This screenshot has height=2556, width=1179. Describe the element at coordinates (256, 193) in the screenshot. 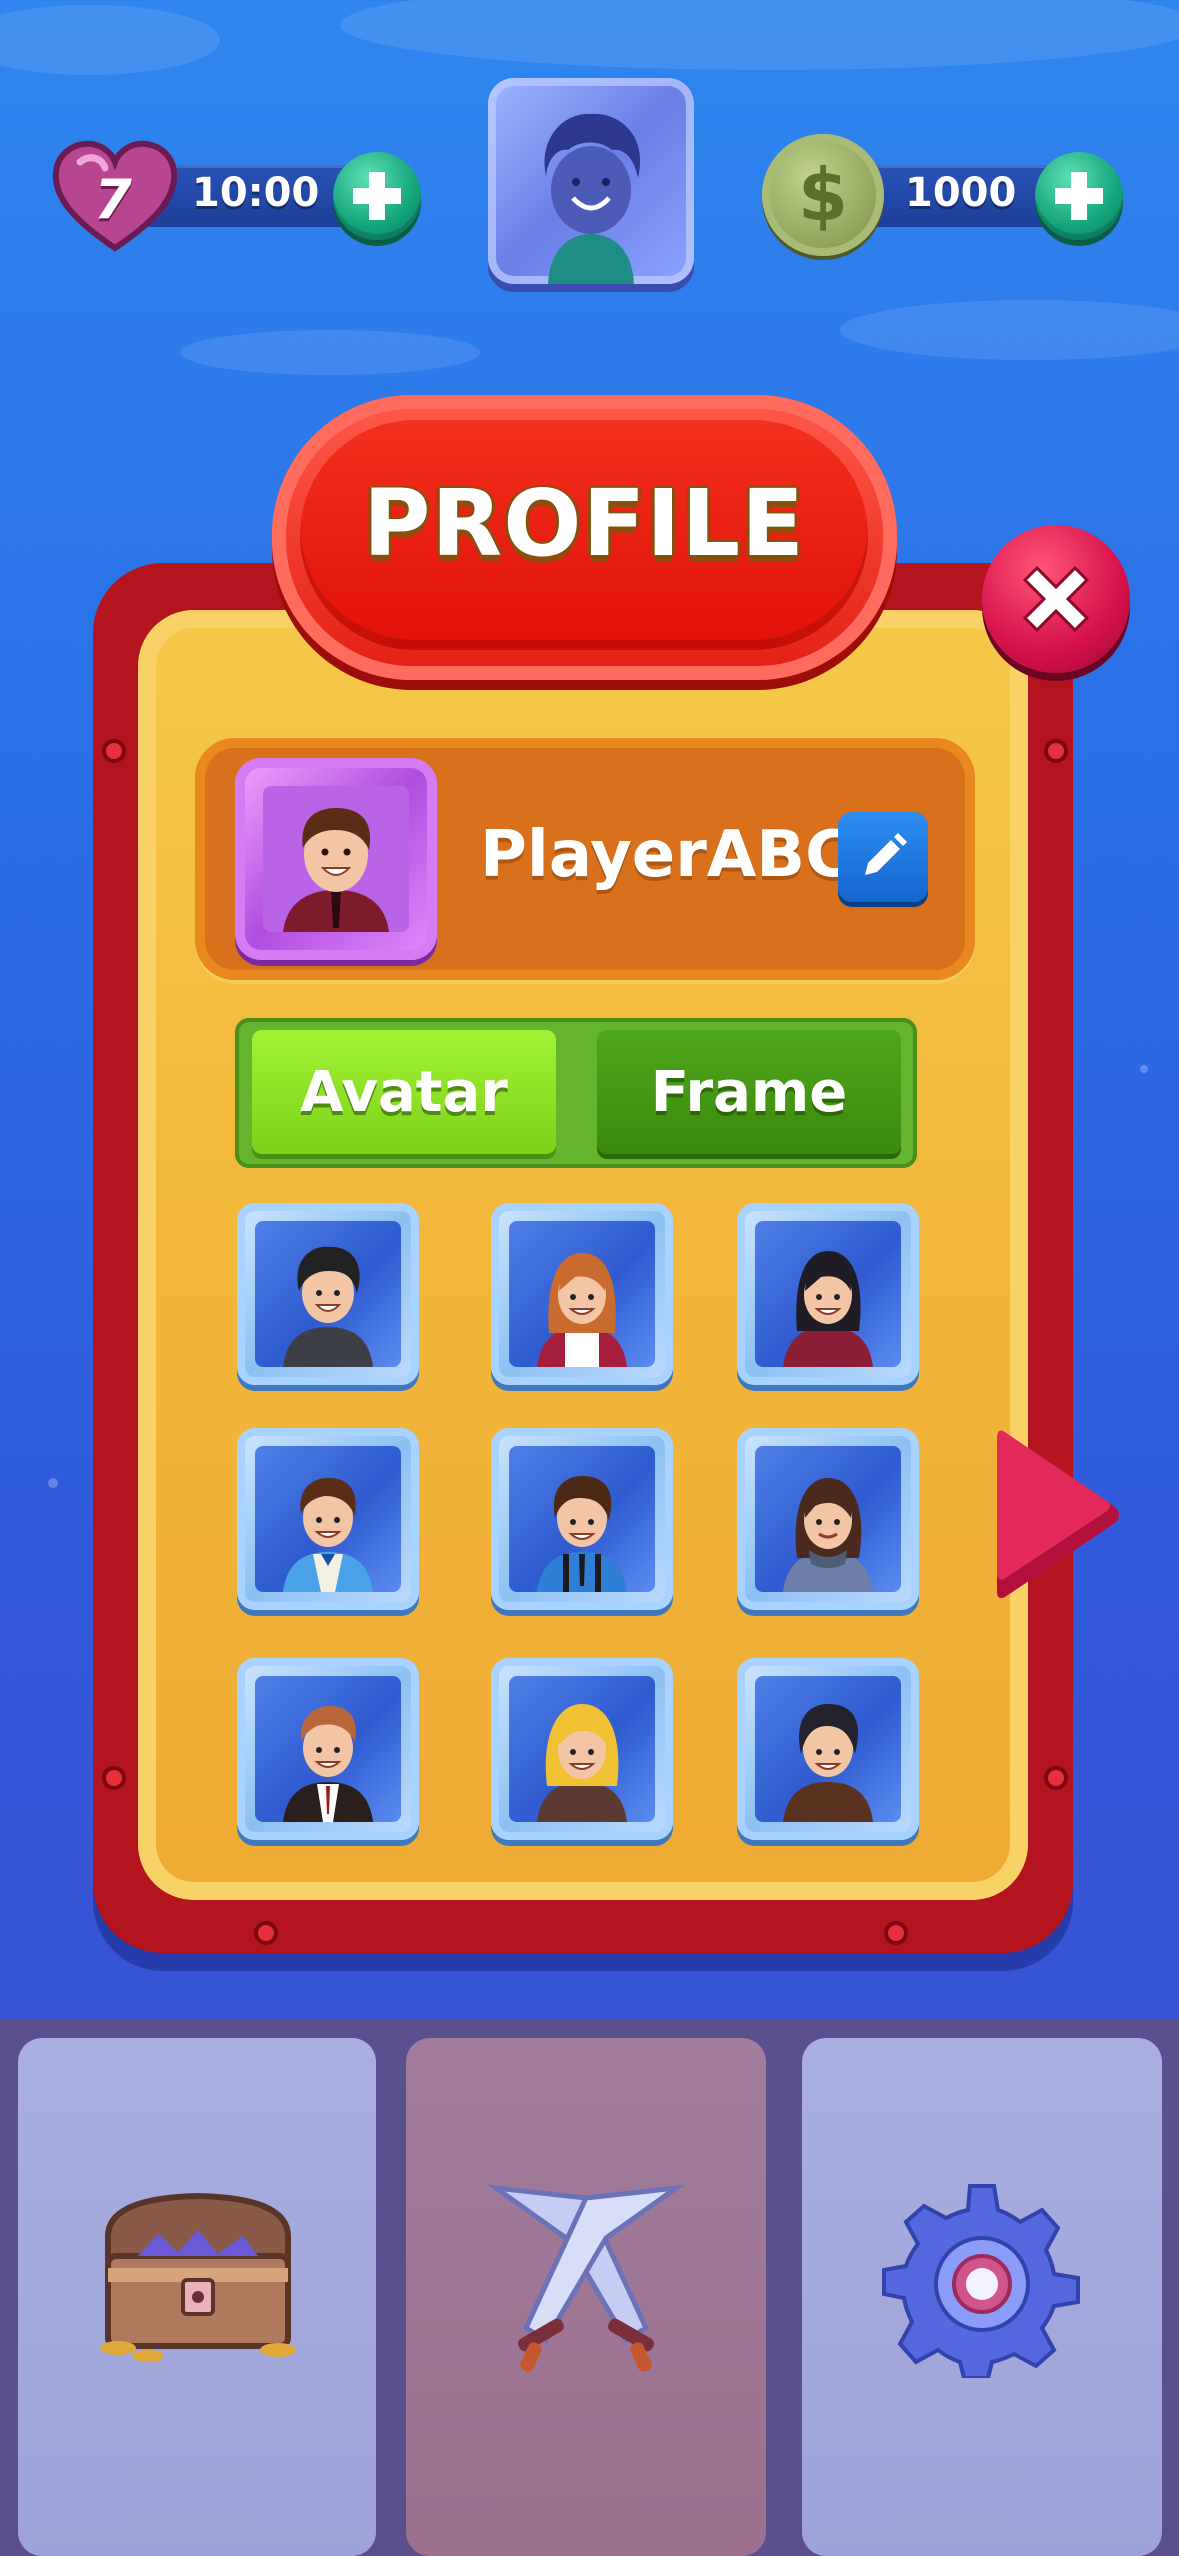

I see `lives-timer: 10:00` at that location.